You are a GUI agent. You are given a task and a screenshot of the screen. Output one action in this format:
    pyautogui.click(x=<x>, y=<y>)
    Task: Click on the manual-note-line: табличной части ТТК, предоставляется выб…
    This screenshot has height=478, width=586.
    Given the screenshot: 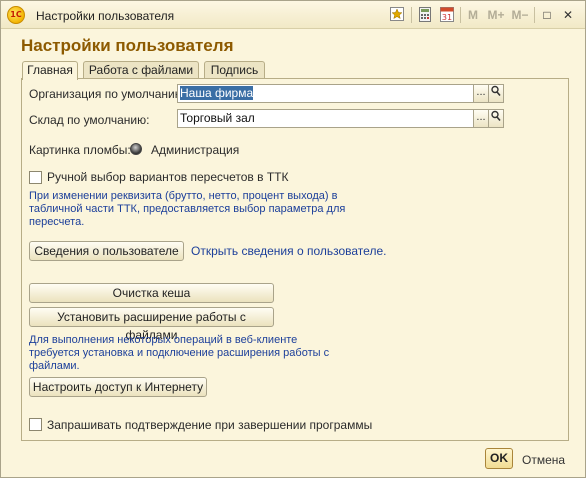 What is the action you would take?
    pyautogui.click(x=187, y=209)
    